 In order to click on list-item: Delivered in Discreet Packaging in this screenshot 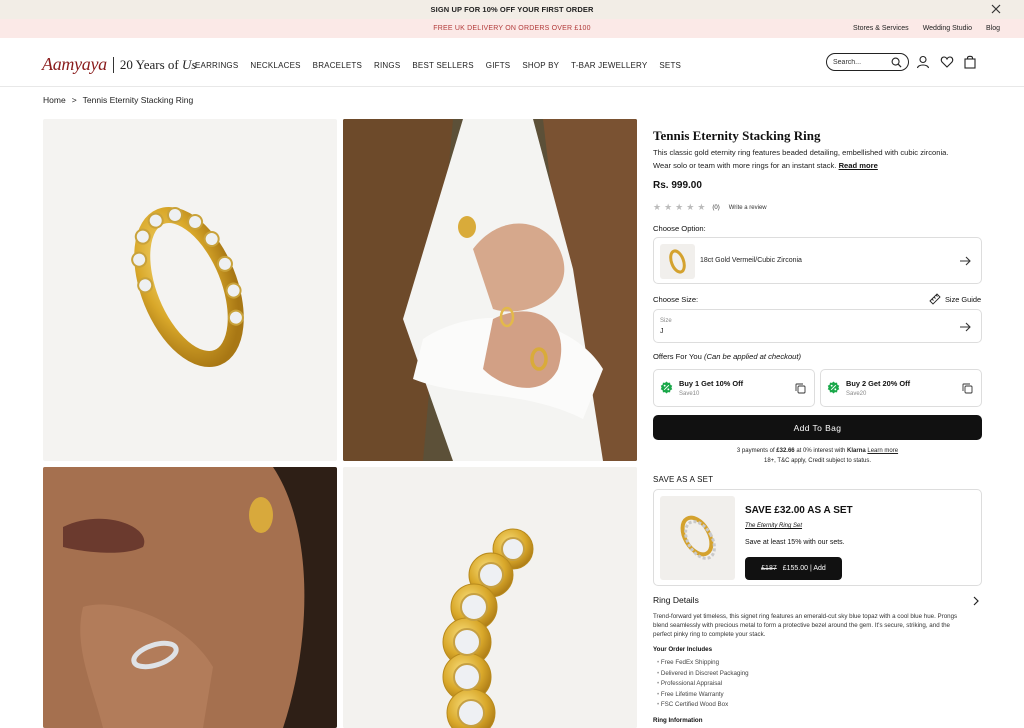, I will do `click(703, 674)`.